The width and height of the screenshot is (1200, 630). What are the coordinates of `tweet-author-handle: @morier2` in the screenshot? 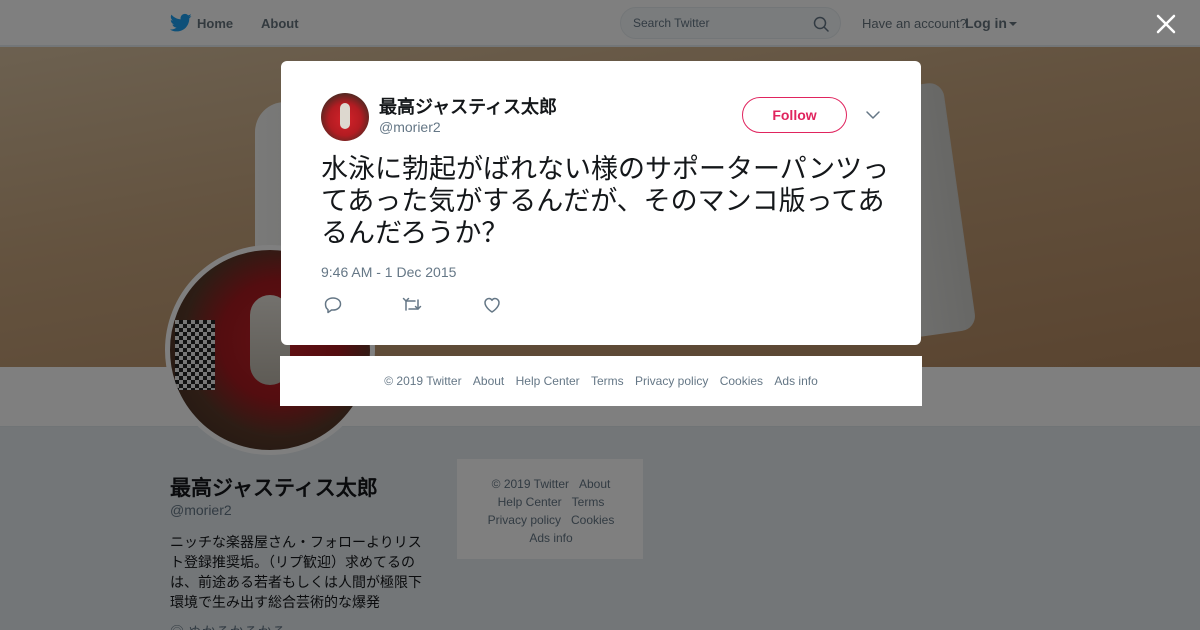 It's located at (410, 127).